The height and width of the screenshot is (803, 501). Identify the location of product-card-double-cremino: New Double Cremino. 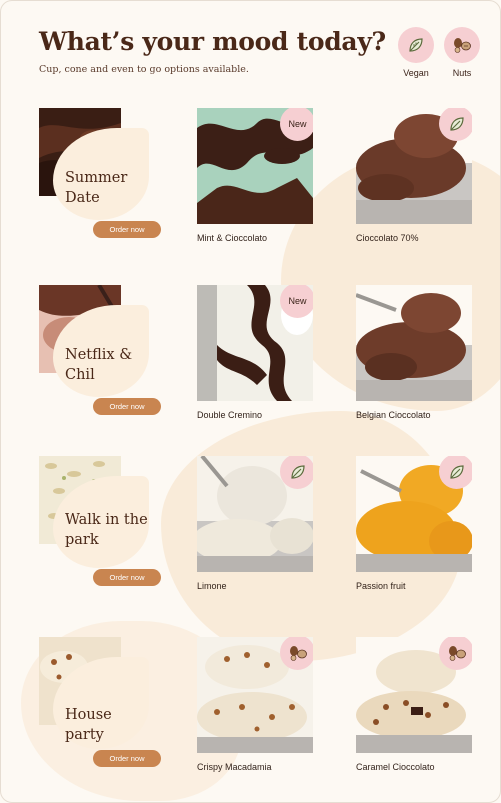
(255, 352).